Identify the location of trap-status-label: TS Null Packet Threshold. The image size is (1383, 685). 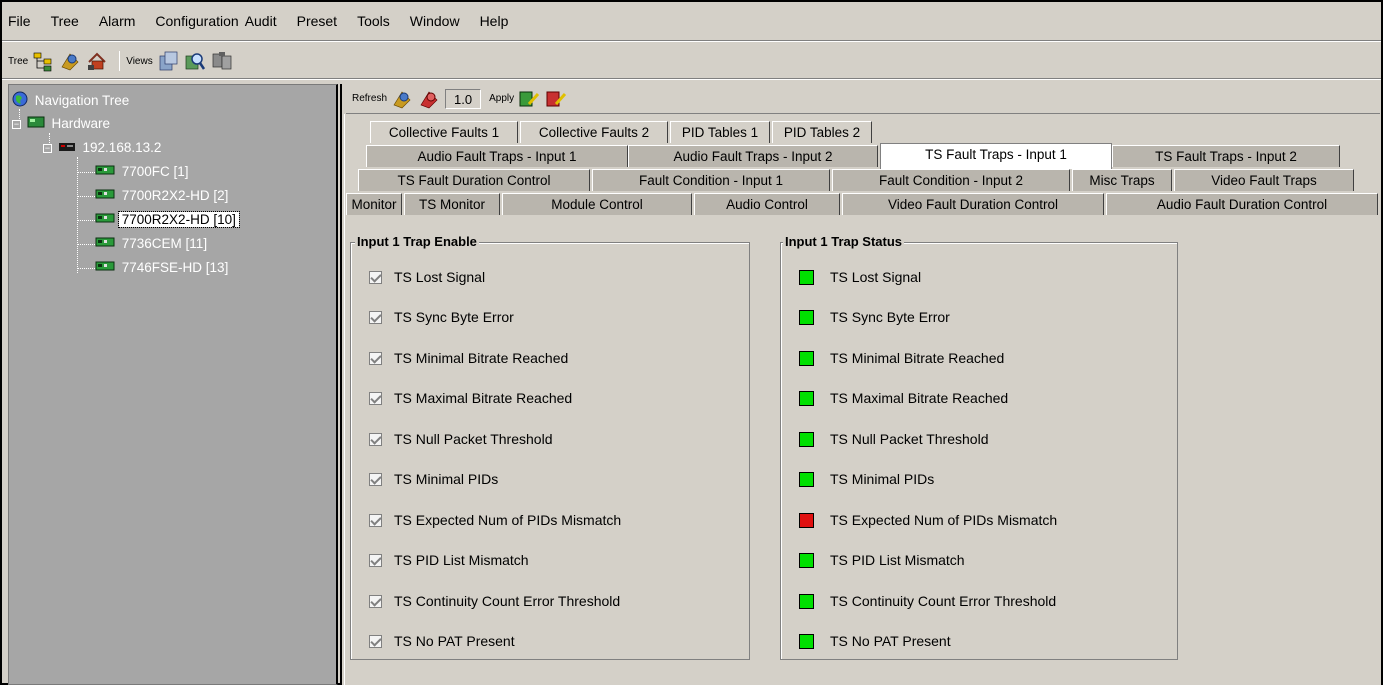
(909, 439).